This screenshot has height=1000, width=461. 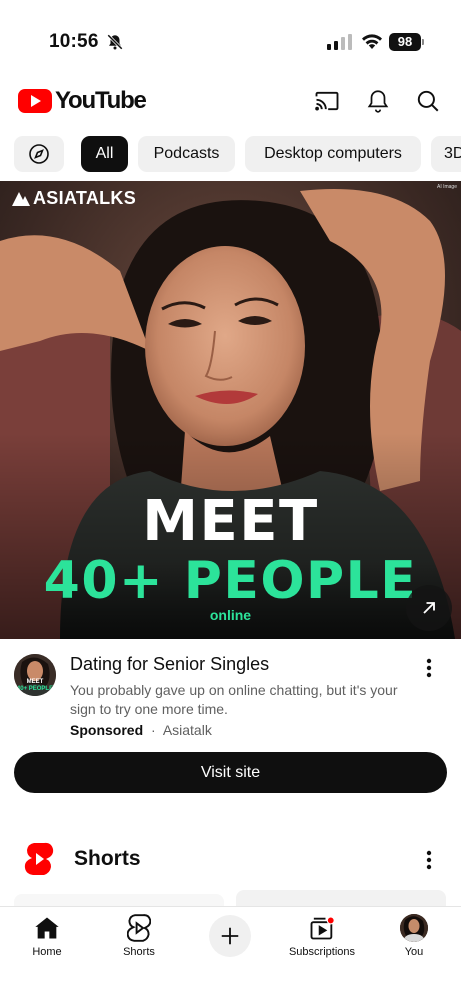 What do you see at coordinates (322, 952) in the screenshot?
I see `nav-subscriptions-label: Subscriptions` at bounding box center [322, 952].